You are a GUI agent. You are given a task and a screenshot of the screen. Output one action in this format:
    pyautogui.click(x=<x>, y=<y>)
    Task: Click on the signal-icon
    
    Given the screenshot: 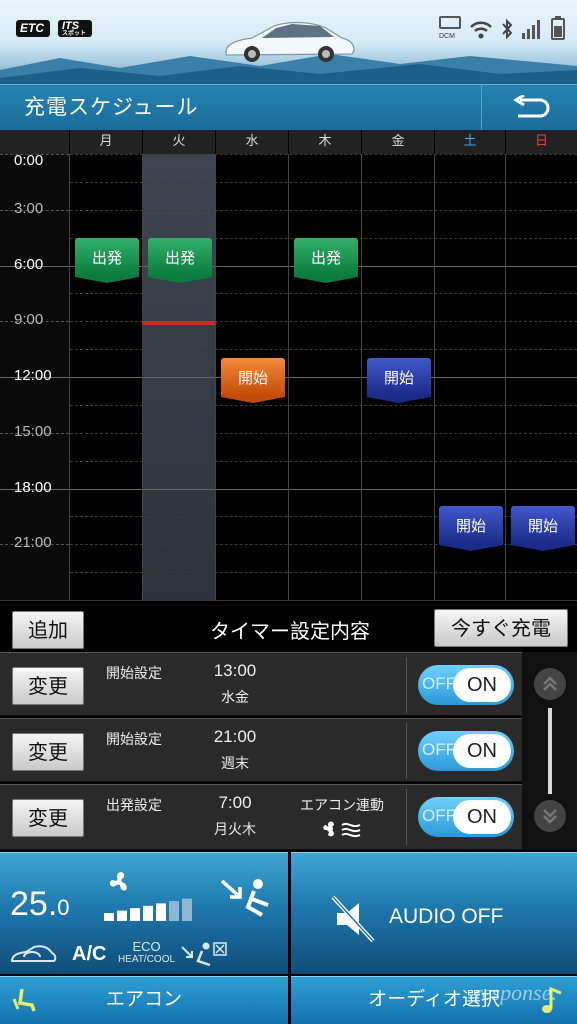 What is the action you would take?
    pyautogui.click(x=531, y=29)
    